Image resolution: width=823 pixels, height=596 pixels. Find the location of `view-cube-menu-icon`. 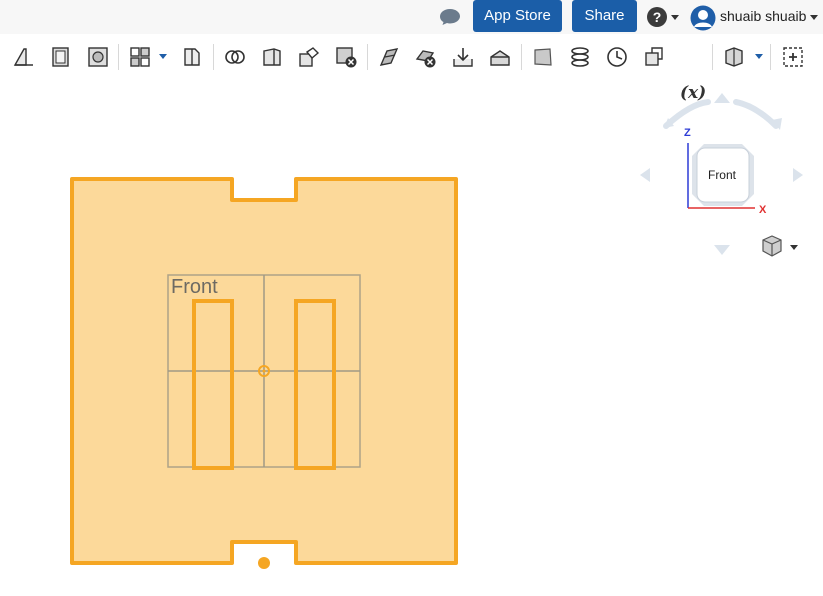

view-cube-menu-icon is located at coordinates (780, 246).